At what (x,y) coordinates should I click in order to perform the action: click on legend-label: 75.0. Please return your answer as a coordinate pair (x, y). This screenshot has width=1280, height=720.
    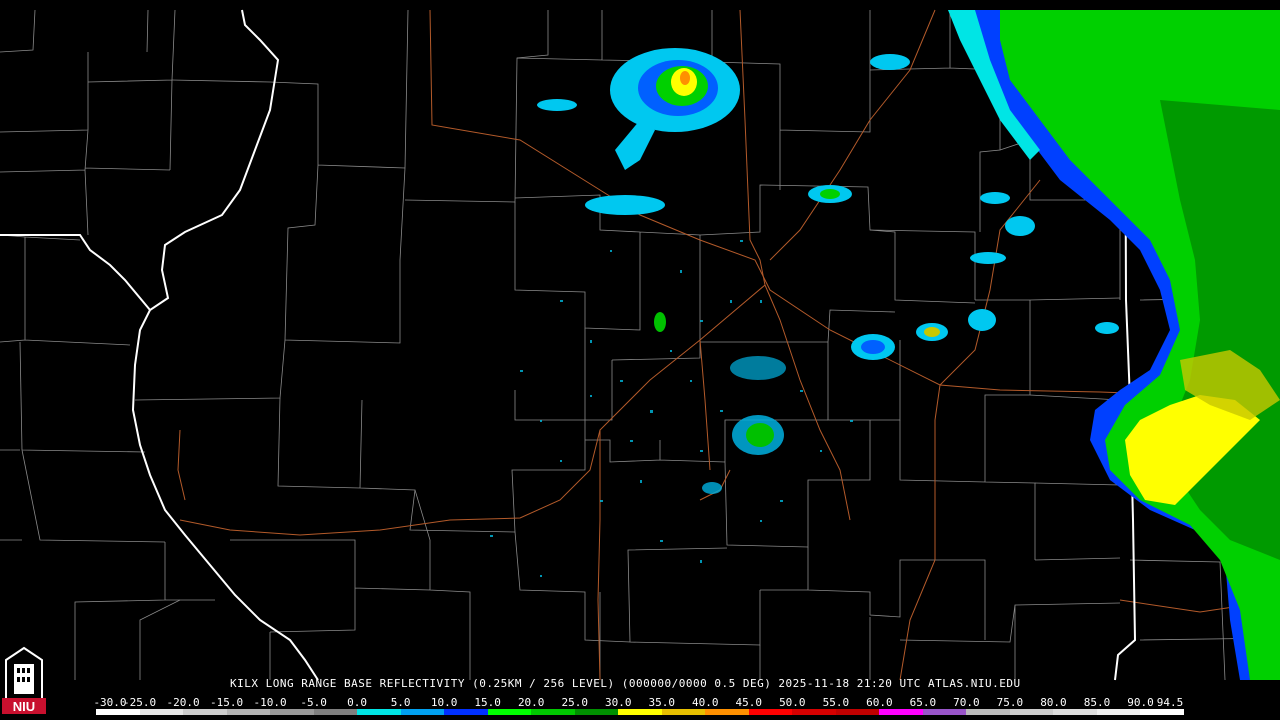
    Looking at the image, I should click on (1010, 702).